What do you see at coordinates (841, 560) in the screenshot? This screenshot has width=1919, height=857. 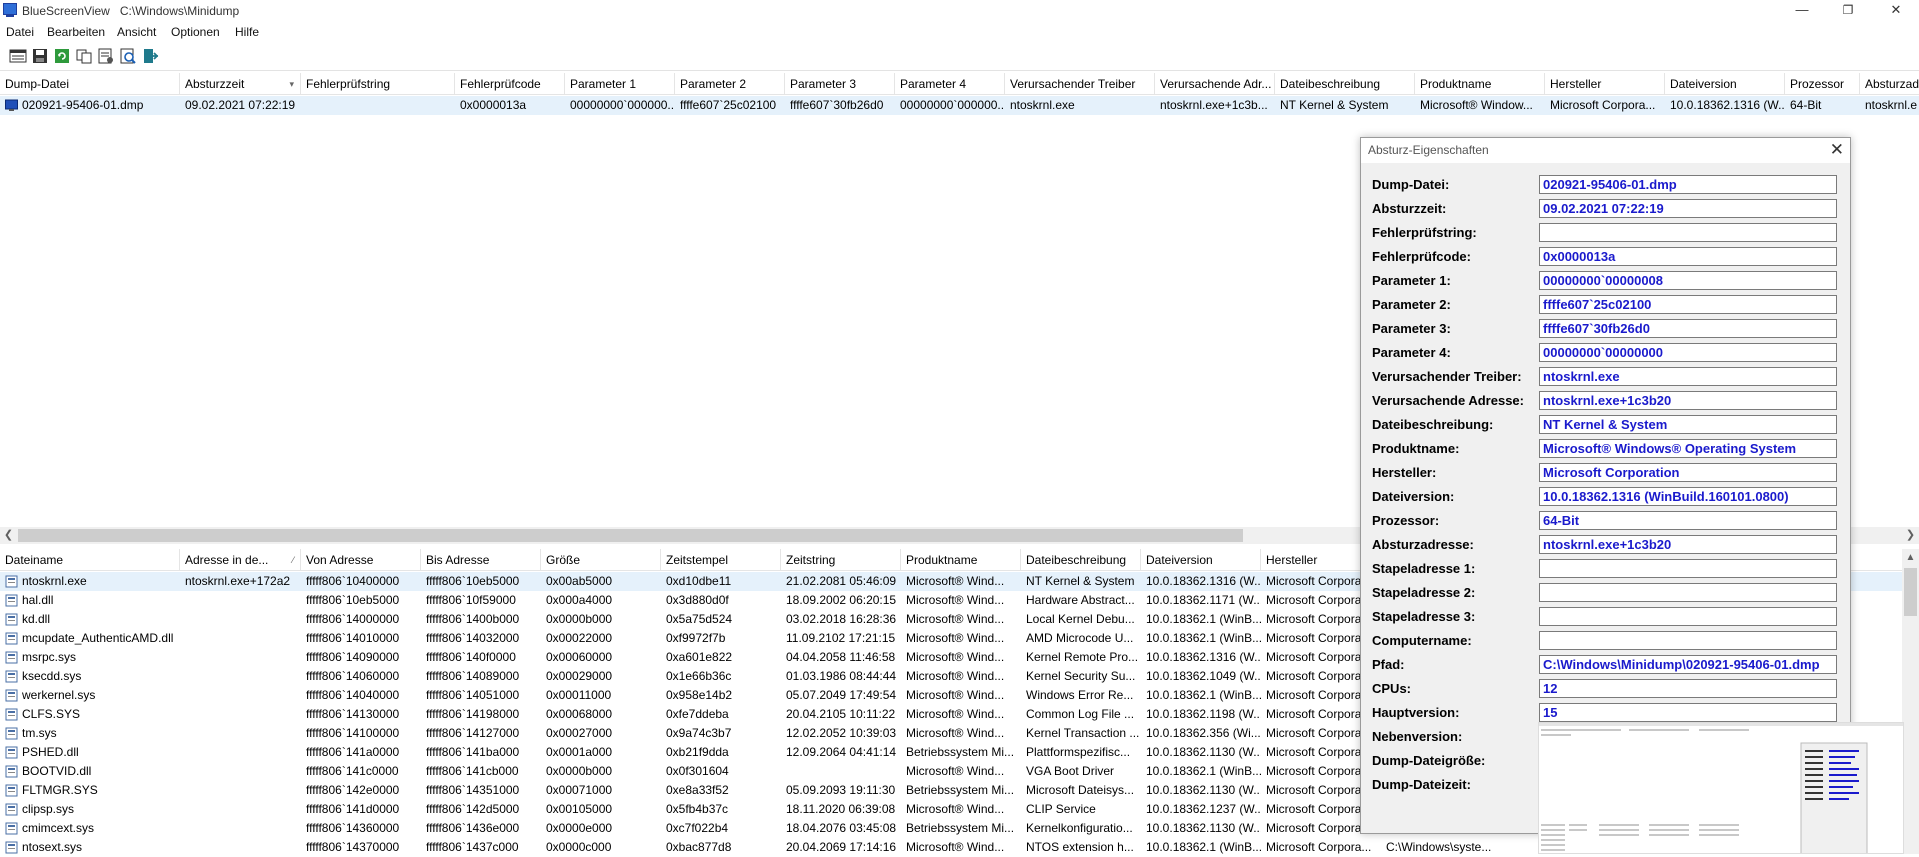 I see `col-header-zeitstring: Zeitstring` at bounding box center [841, 560].